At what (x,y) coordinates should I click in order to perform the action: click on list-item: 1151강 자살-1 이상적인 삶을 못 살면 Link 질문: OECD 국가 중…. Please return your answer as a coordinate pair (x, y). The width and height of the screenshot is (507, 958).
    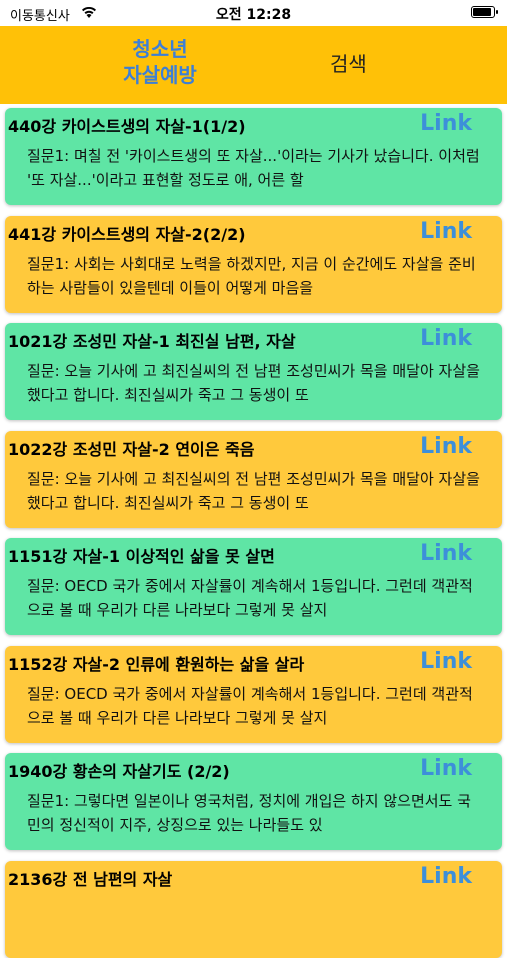
    Looking at the image, I should click on (253, 586).